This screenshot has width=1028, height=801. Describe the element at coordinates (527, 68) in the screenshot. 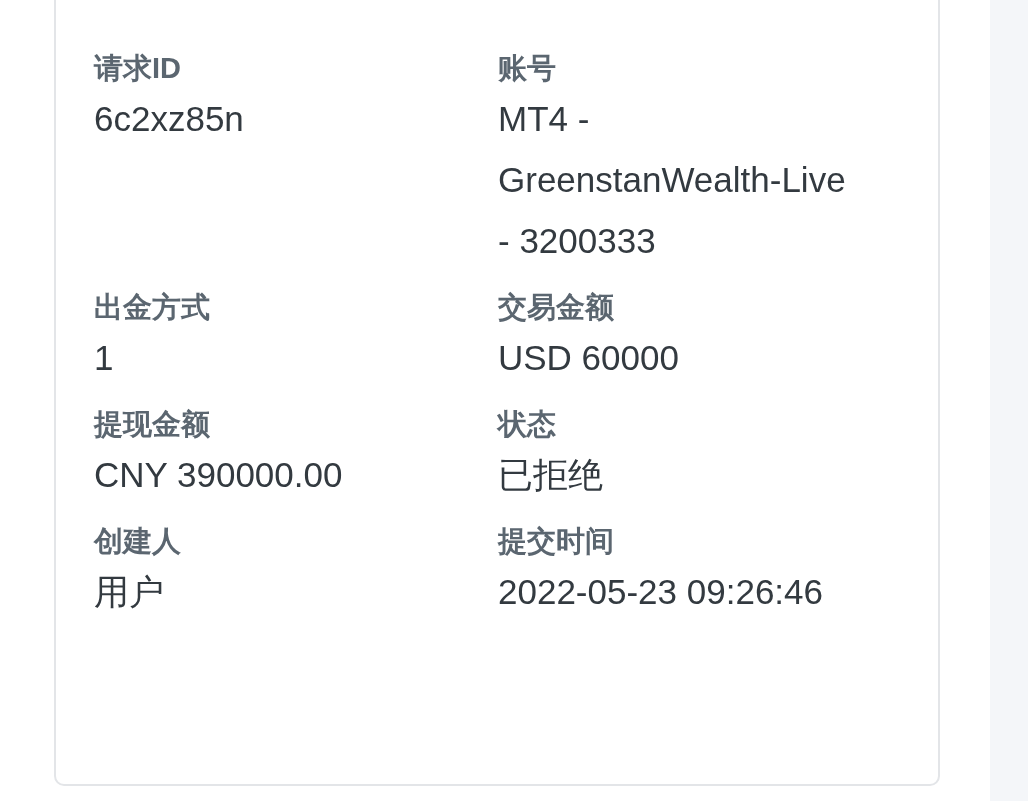

I see `field-label: 账号` at that location.